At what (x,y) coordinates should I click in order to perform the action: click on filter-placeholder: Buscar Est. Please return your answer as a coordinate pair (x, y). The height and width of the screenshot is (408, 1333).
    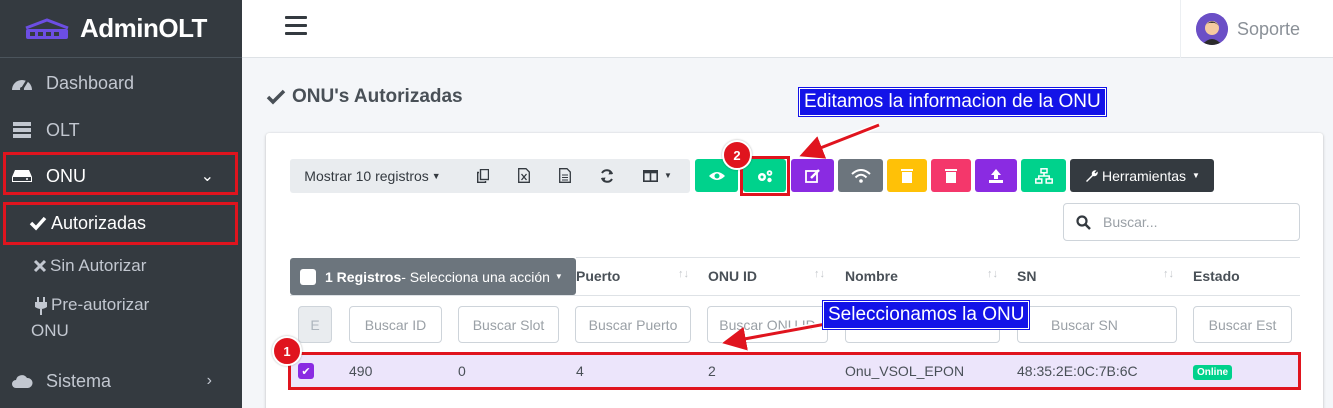
    Looking at the image, I should click on (1242, 324).